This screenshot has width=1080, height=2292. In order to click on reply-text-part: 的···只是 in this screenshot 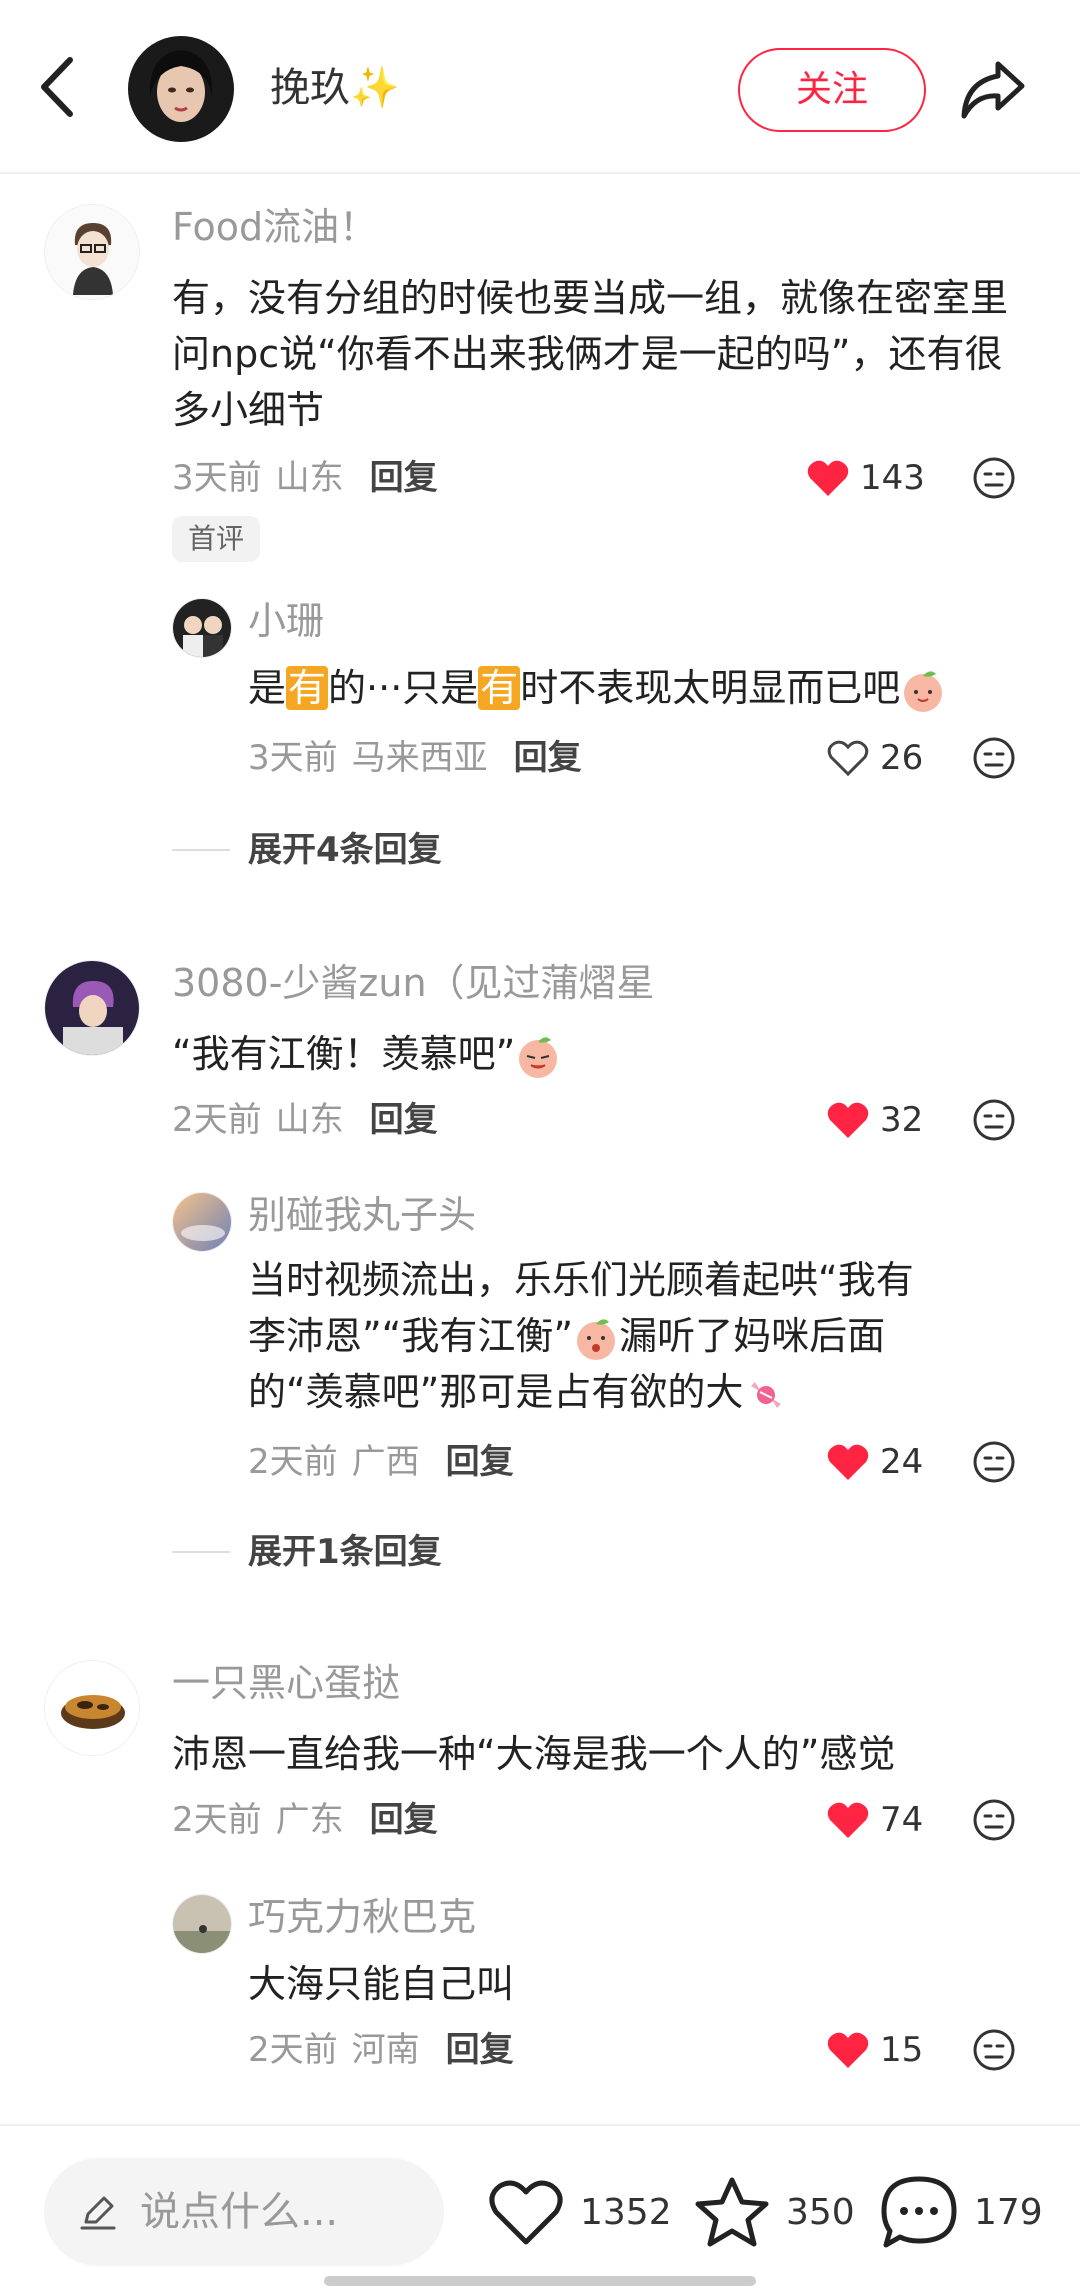, I will do `click(403, 688)`.